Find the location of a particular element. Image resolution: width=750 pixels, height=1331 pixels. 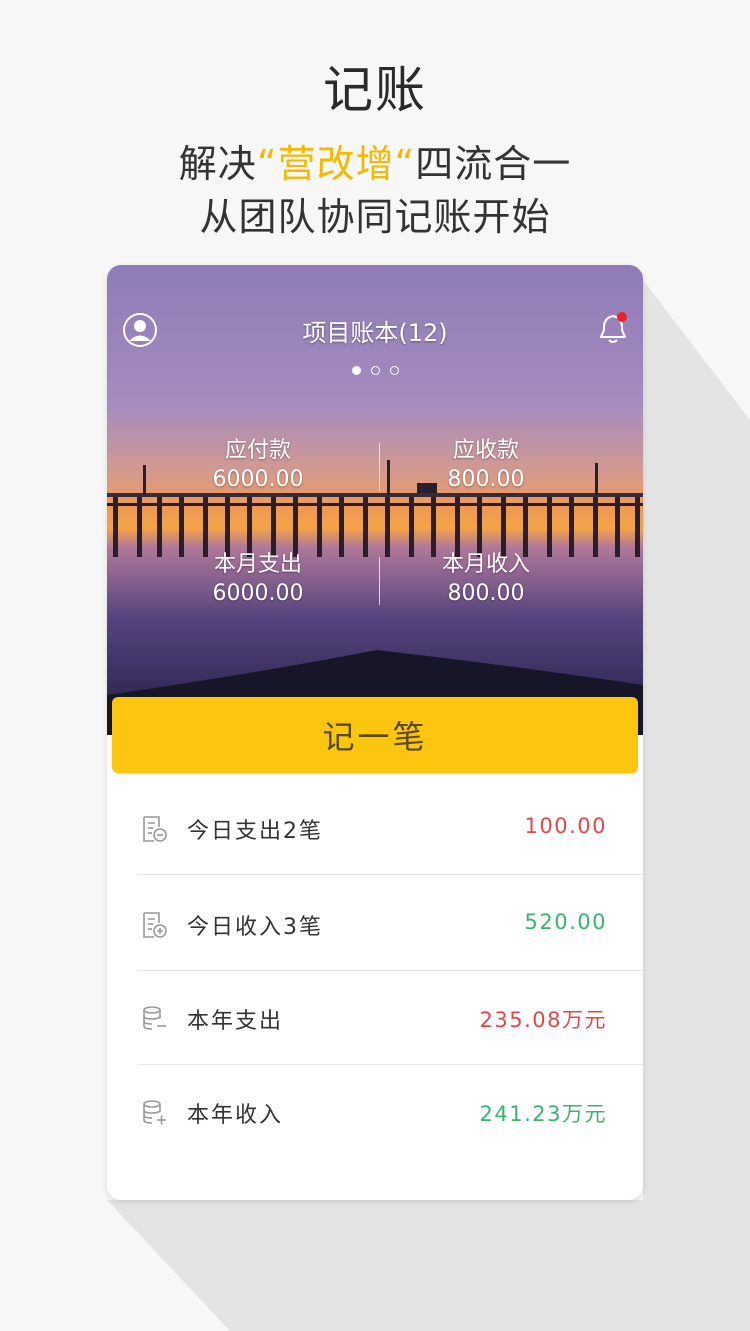

list-item-today-expense: 今日支出2笔 100.00 is located at coordinates (375, 827).